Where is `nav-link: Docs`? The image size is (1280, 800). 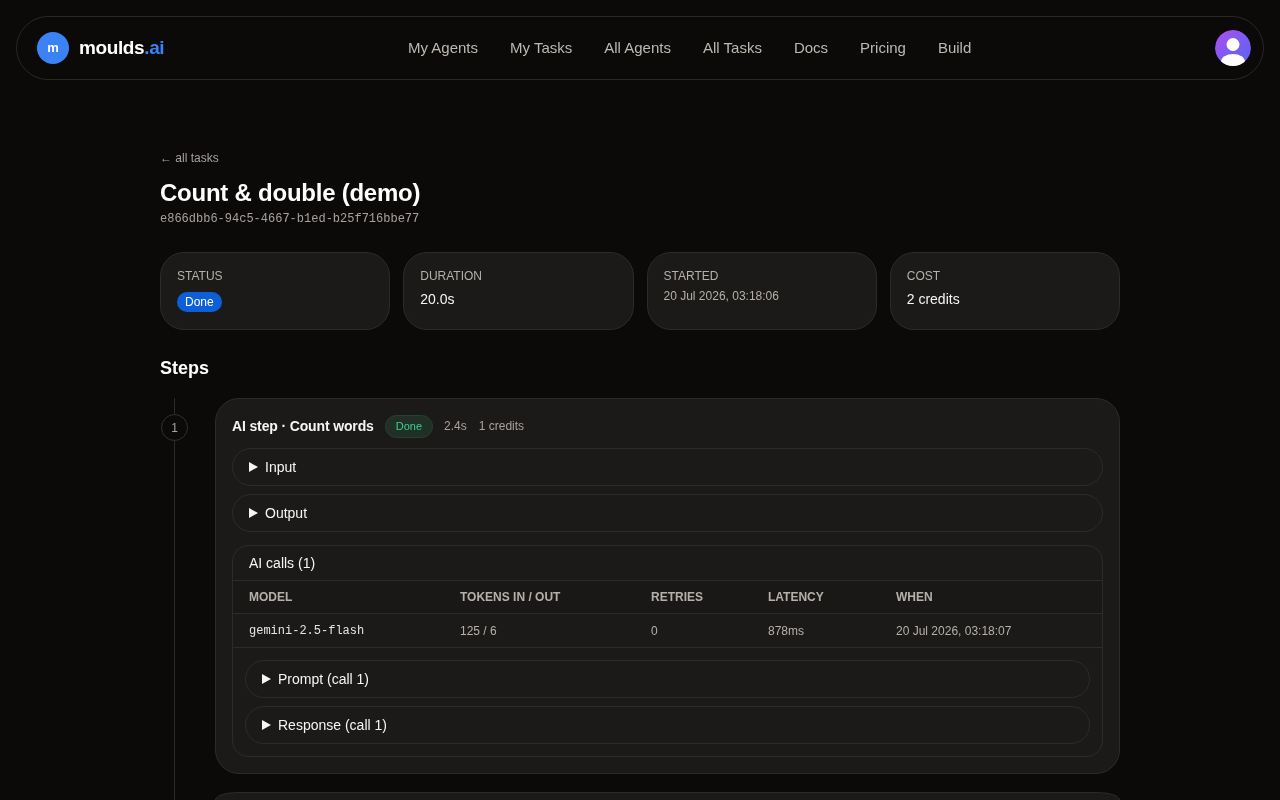
nav-link: Docs is located at coordinates (811, 48).